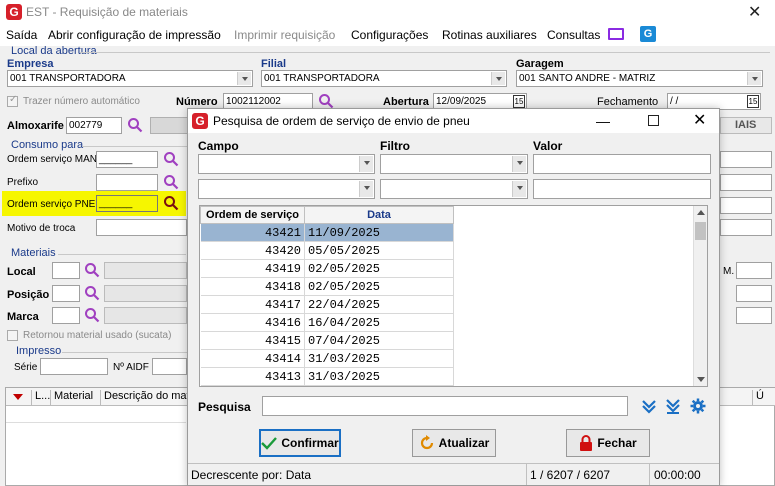 The height and width of the screenshot is (486, 775). What do you see at coordinates (464, 443) in the screenshot?
I see `atualizar-label: Atualizar` at bounding box center [464, 443].